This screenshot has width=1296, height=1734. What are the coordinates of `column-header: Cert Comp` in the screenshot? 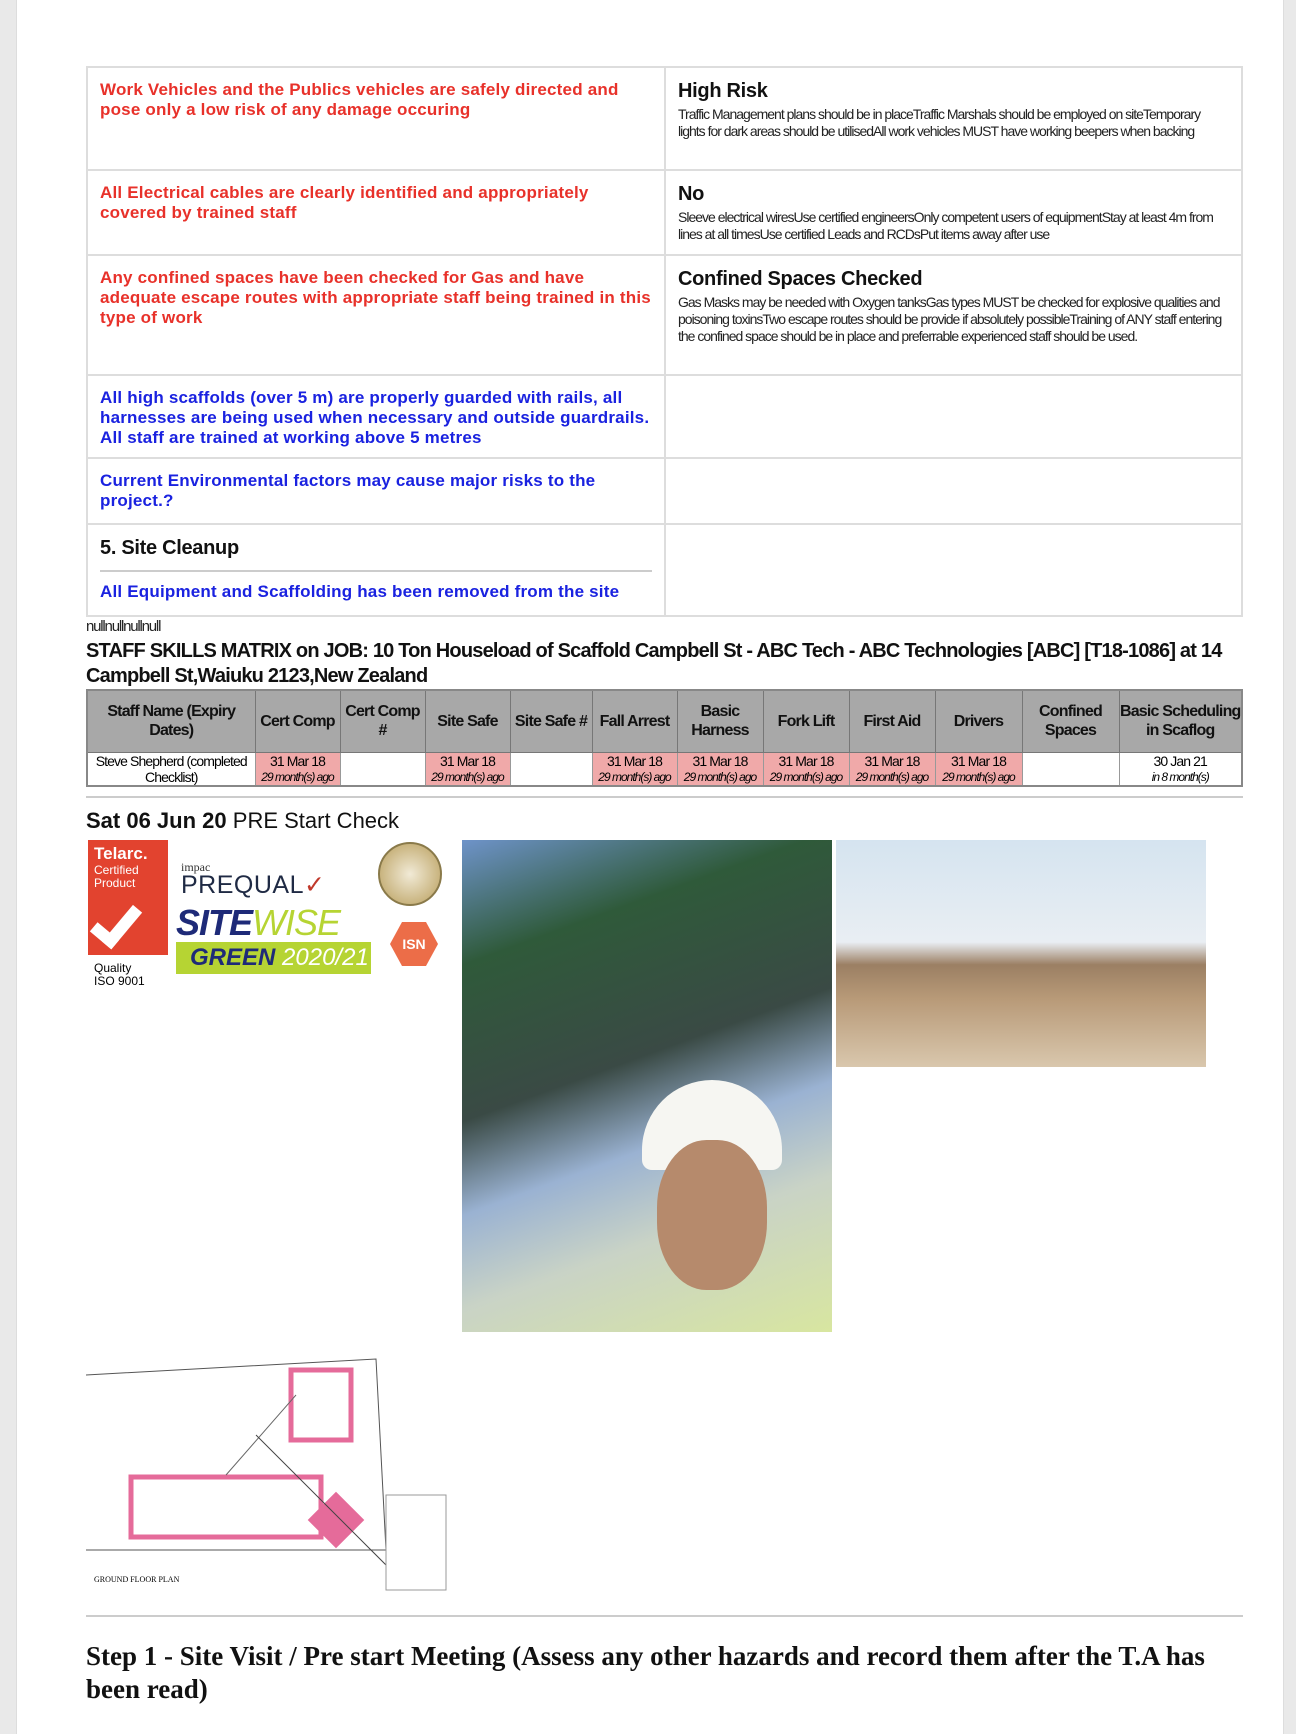 It's located at (297, 721).